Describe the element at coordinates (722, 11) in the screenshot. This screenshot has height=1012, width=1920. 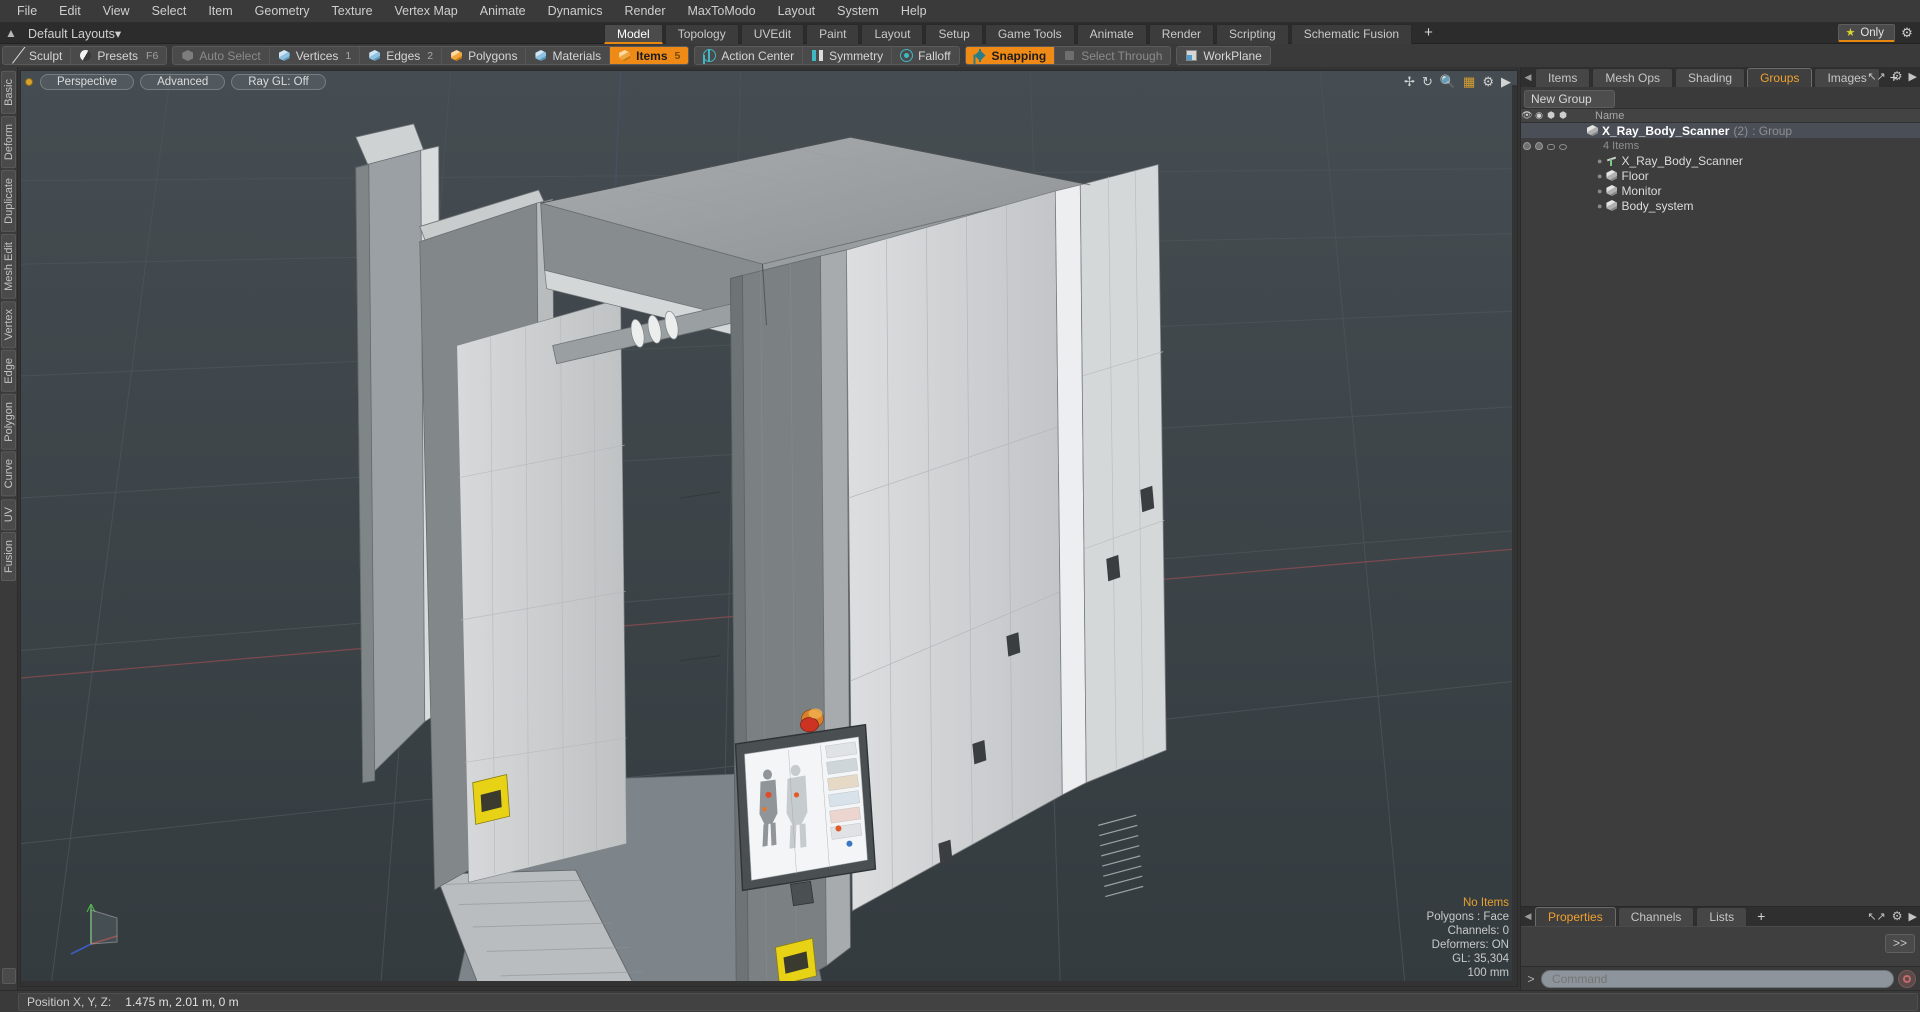
I see `menu-maxtomodo: MaxToModo` at that location.